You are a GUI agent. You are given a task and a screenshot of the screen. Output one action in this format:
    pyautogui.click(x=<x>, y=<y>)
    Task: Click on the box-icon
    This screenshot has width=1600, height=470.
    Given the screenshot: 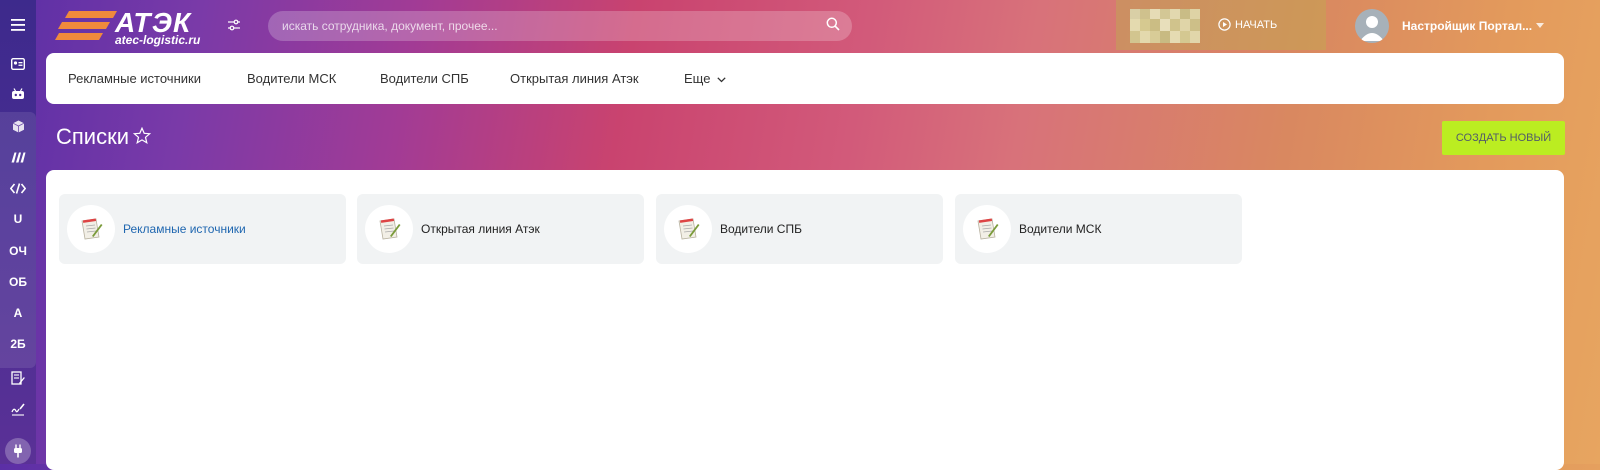 What is the action you would take?
    pyautogui.click(x=18, y=126)
    